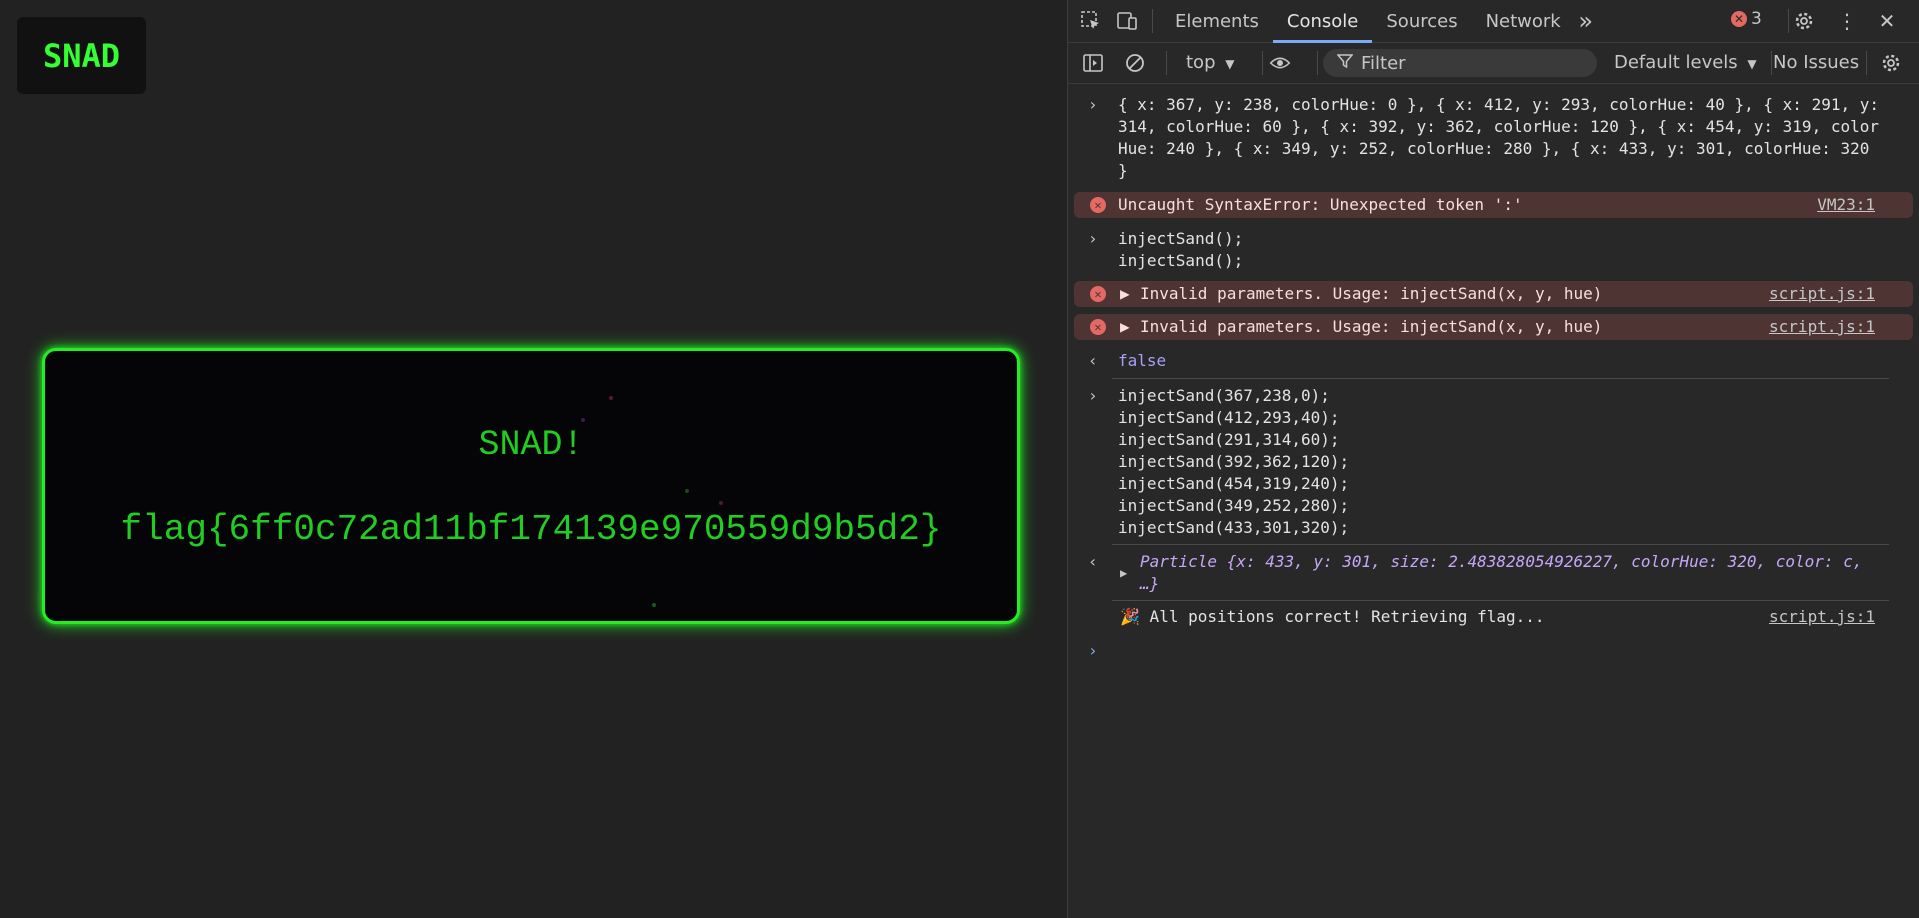 This screenshot has height=918, width=1919. Describe the element at coordinates (1217, 21) in the screenshot. I see `tab-elements: Elements` at that location.